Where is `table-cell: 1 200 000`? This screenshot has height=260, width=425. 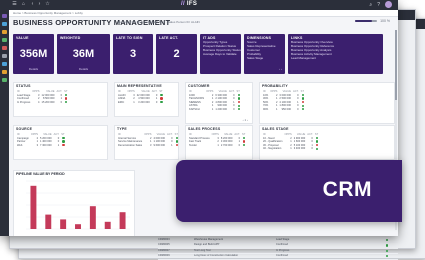 table-cell: 1 200 000 is located at coordinates (221, 109).